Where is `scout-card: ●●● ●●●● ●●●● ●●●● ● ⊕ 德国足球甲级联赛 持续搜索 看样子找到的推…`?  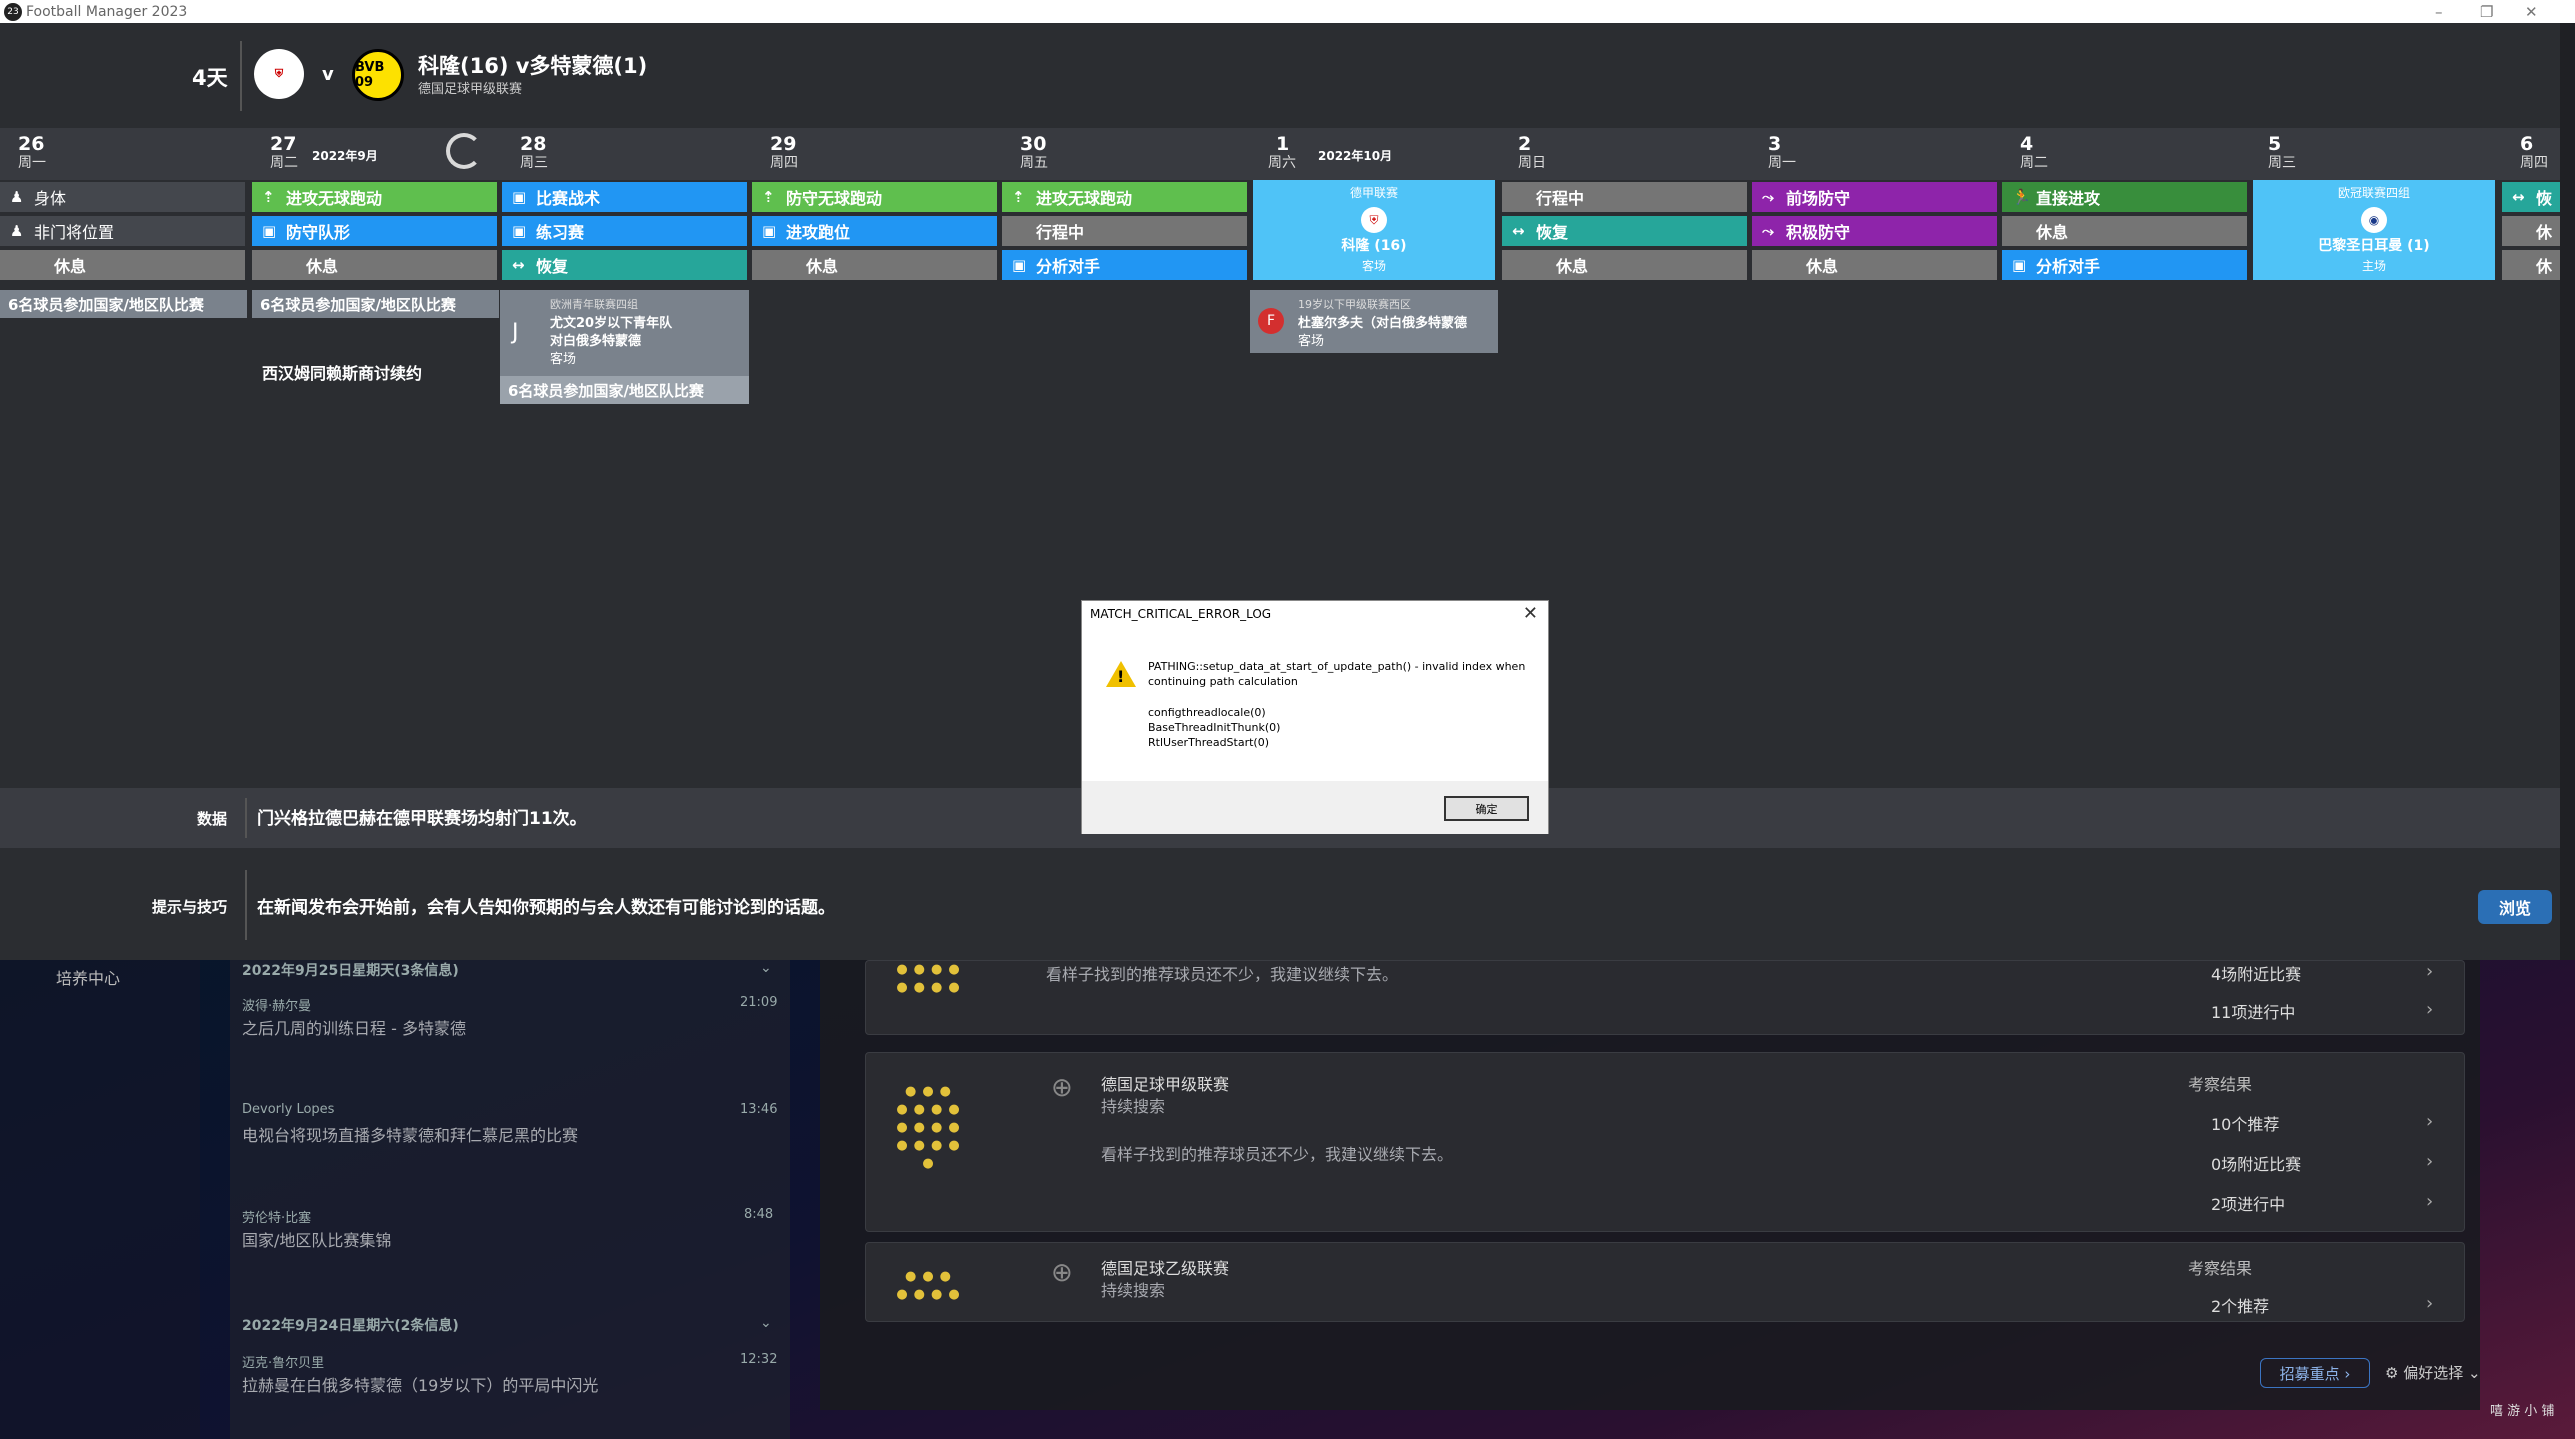 scout-card: ●●● ●●●● ●●●● ●●●● ● ⊕ 德国足球甲级联赛 持续搜索 看样子找到的推… is located at coordinates (1665, 1142).